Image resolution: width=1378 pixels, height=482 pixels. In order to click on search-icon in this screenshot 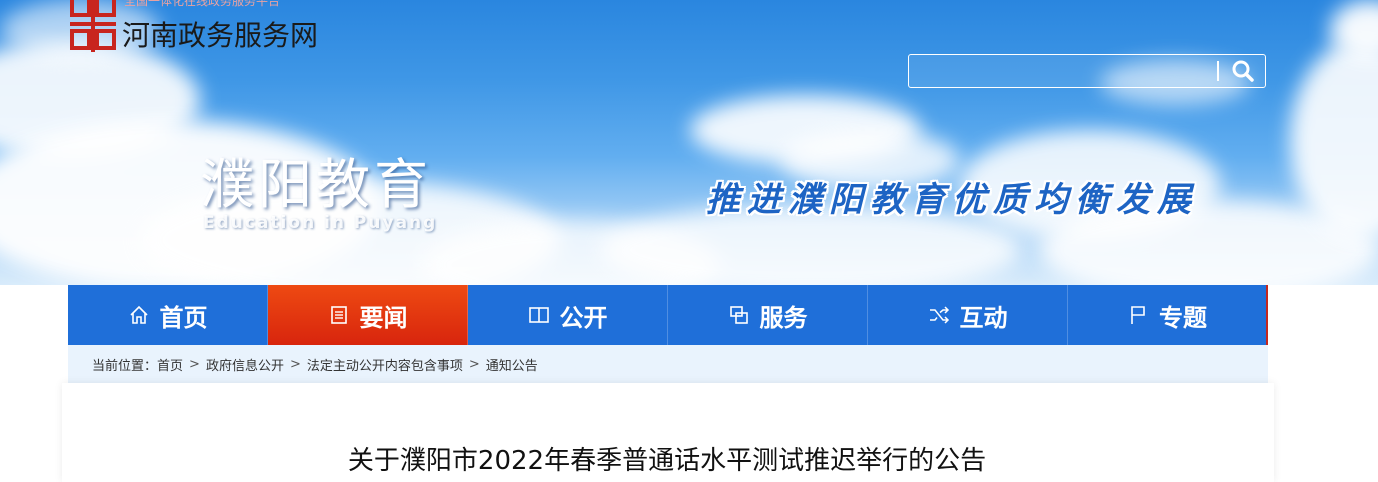, I will do `click(1243, 71)`.